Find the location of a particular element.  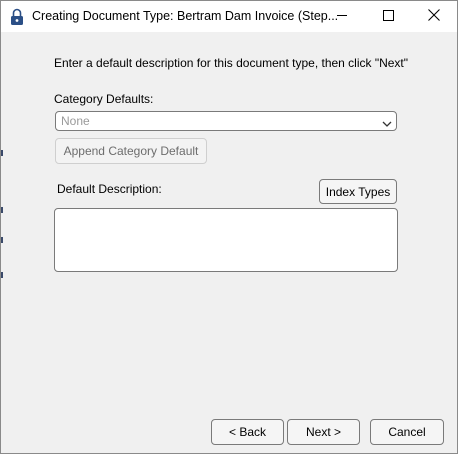

cancel-button: Cancel is located at coordinates (407, 432).